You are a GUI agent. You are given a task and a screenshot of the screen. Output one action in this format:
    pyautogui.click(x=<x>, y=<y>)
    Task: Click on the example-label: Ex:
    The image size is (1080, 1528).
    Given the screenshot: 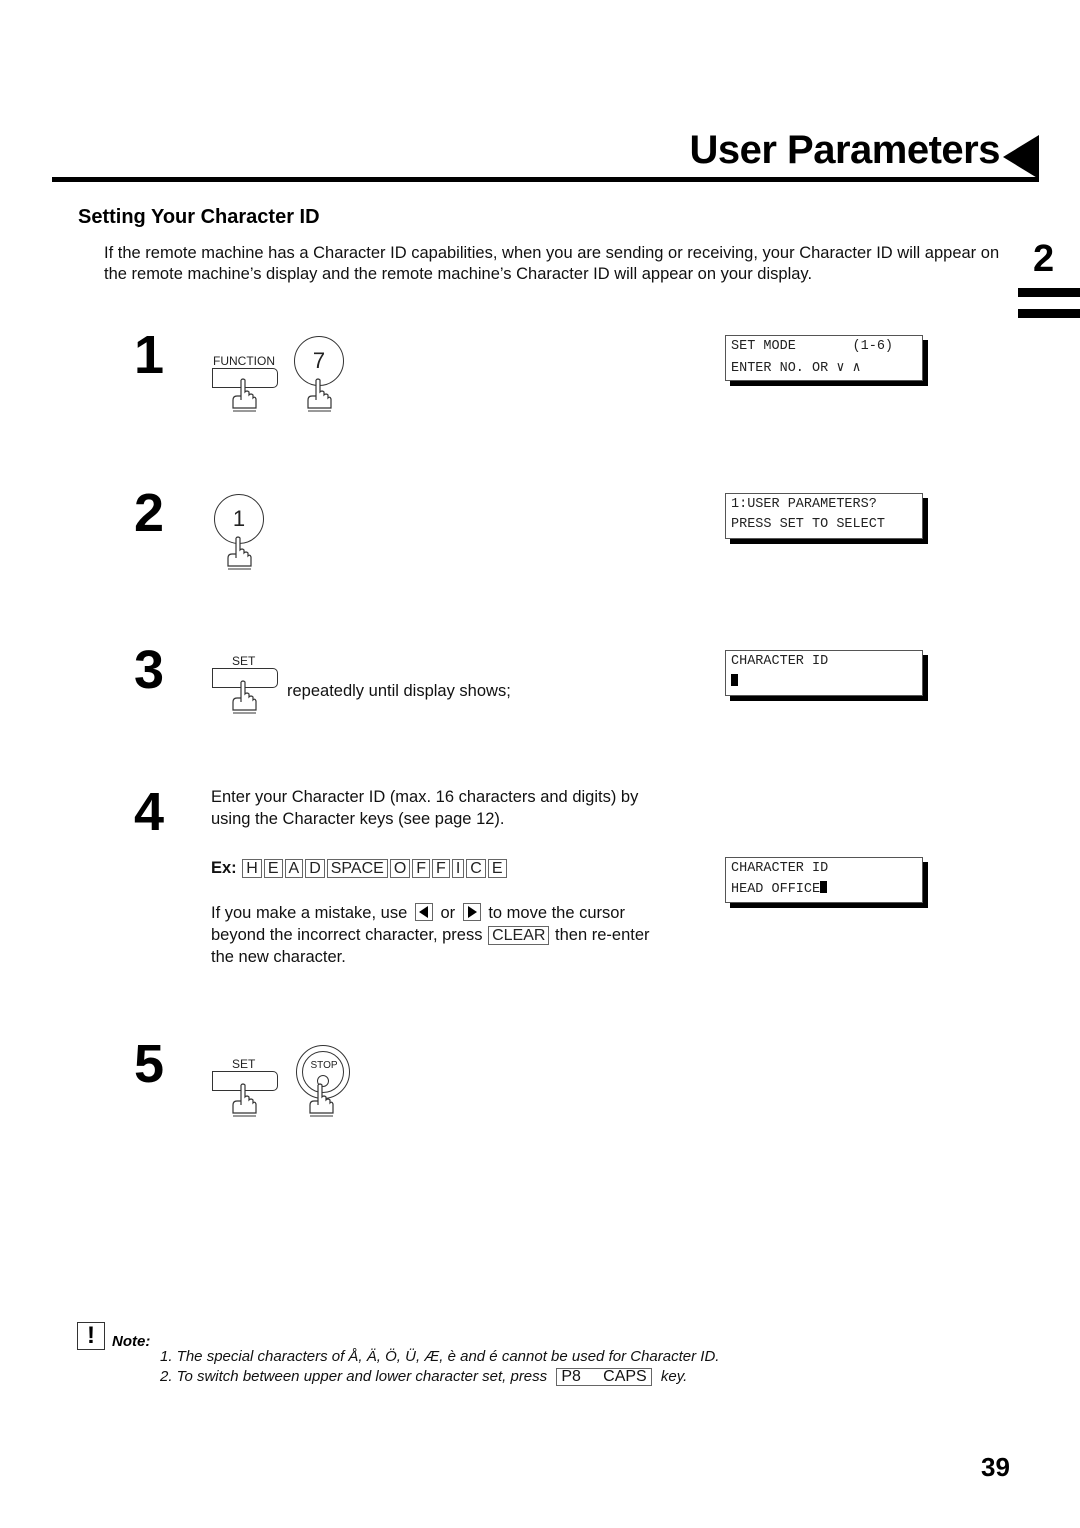 What is the action you would take?
    pyautogui.click(x=224, y=868)
    